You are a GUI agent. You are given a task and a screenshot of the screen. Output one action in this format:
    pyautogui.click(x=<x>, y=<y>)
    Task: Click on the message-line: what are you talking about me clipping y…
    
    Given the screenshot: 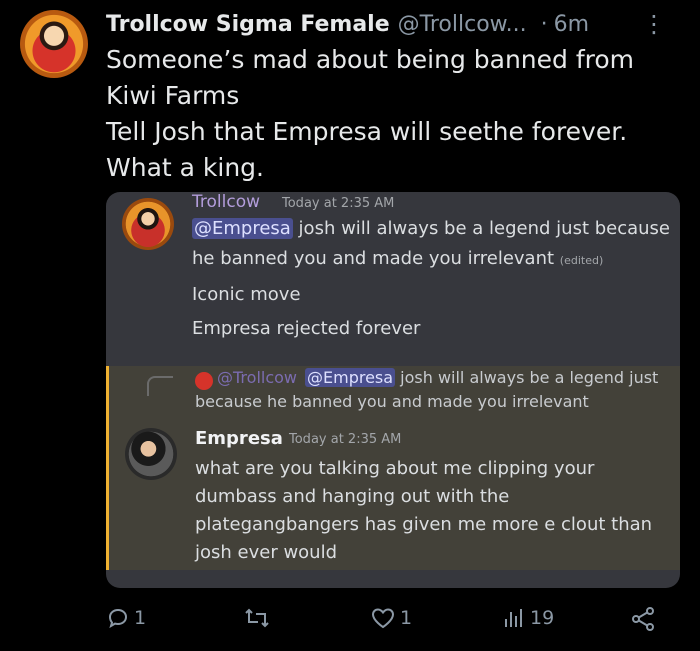 What is the action you would take?
    pyautogui.click(x=395, y=468)
    